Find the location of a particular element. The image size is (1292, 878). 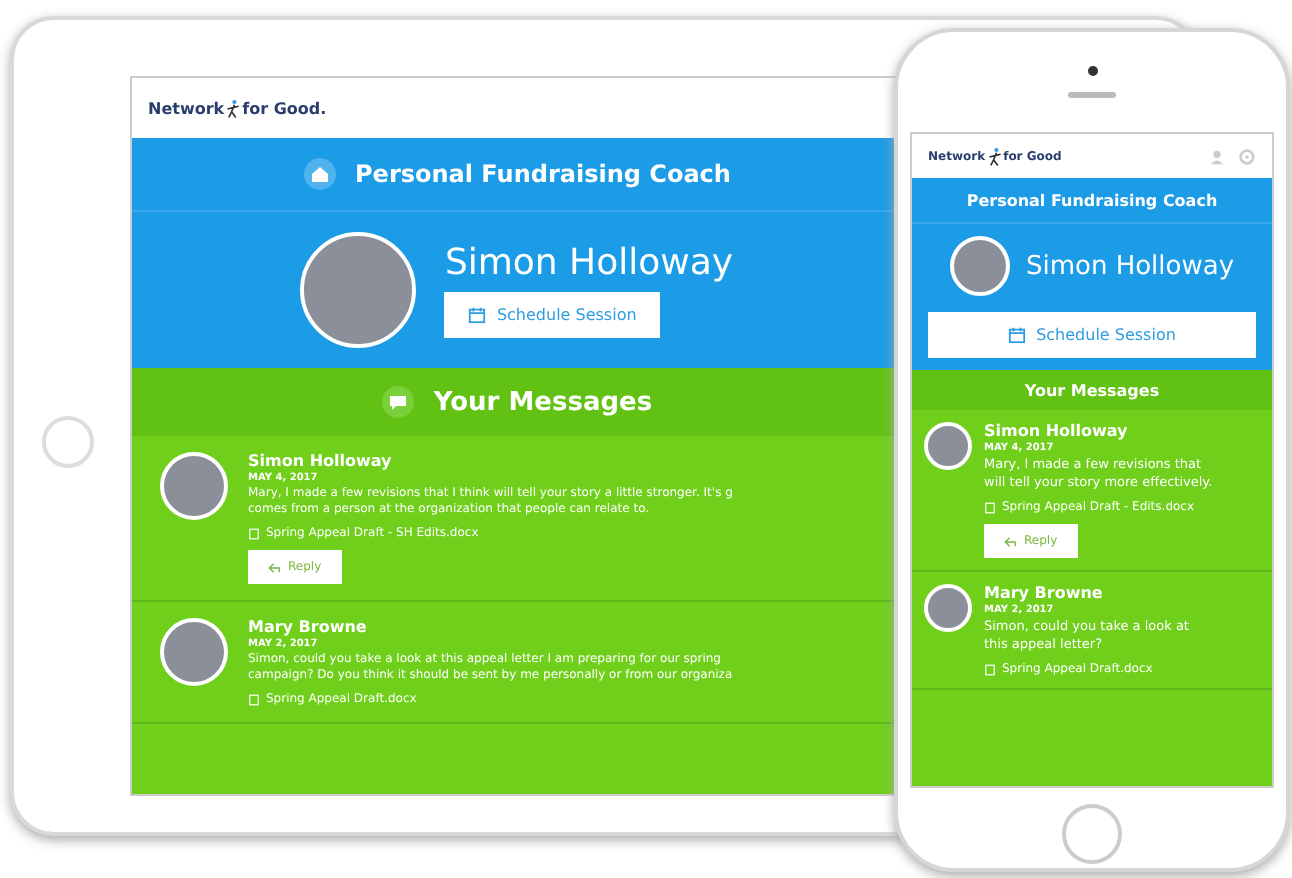

user-icon is located at coordinates (1217, 156).